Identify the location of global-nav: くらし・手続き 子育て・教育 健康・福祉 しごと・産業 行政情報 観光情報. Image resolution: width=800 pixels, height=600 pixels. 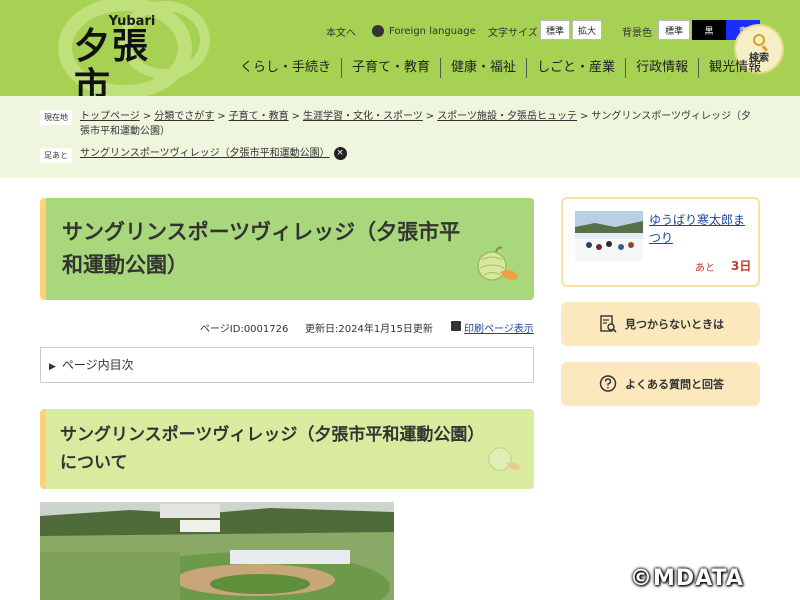
(500, 68).